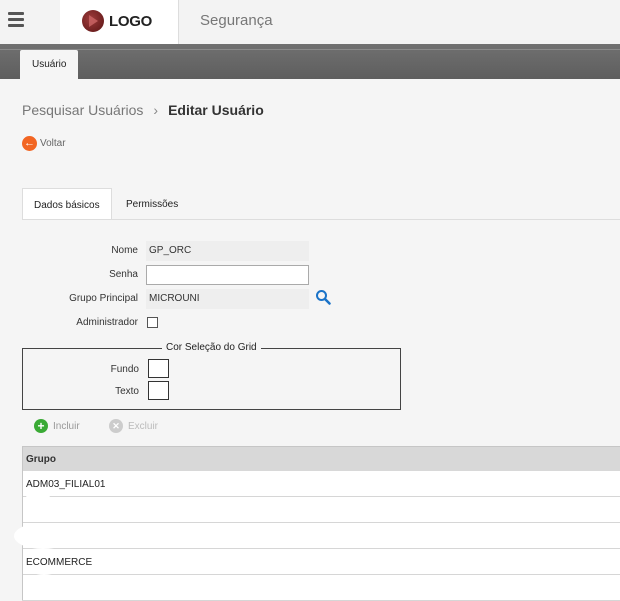 Image resolution: width=620 pixels, height=601 pixels. I want to click on arrow-left-icon: ←, so click(29, 143).